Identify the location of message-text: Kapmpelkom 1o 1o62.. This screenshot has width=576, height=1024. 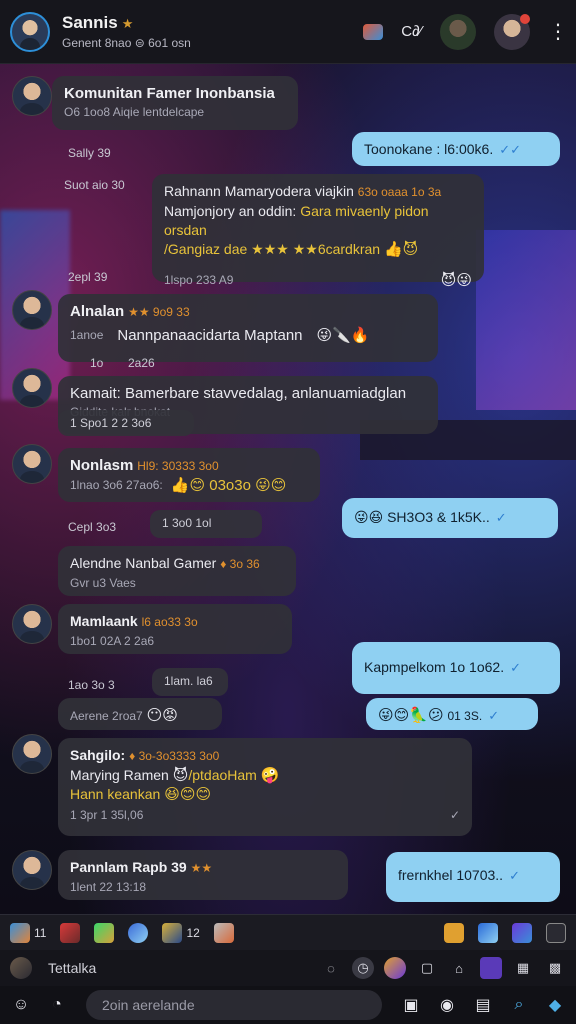
(434, 667).